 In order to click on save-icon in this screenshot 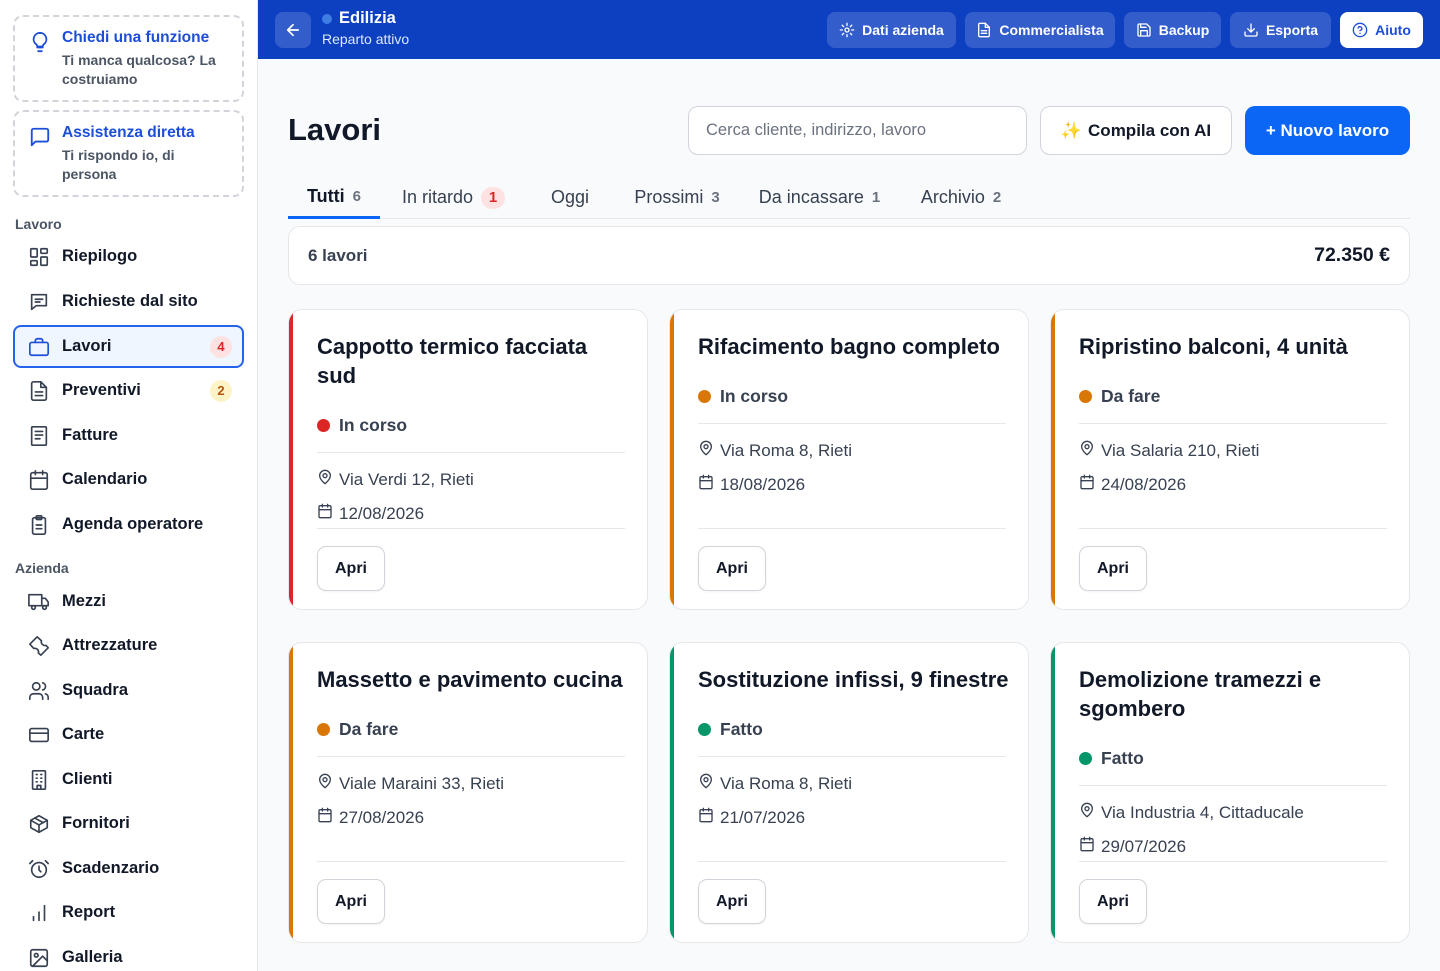, I will do `click(1144, 30)`.